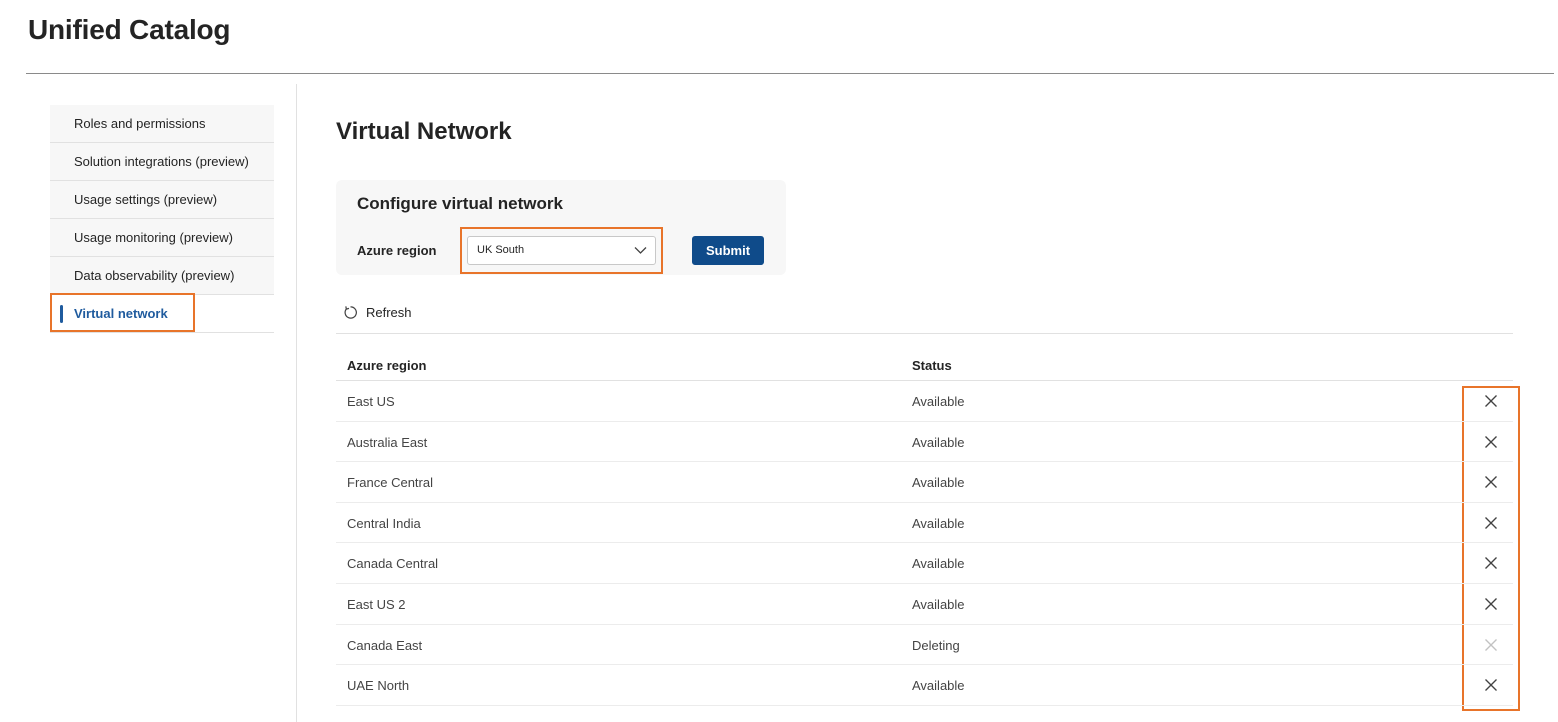 Image resolution: width=1558 pixels, height=722 pixels. I want to click on cell-azure-region: Canada Central, so click(393, 564).